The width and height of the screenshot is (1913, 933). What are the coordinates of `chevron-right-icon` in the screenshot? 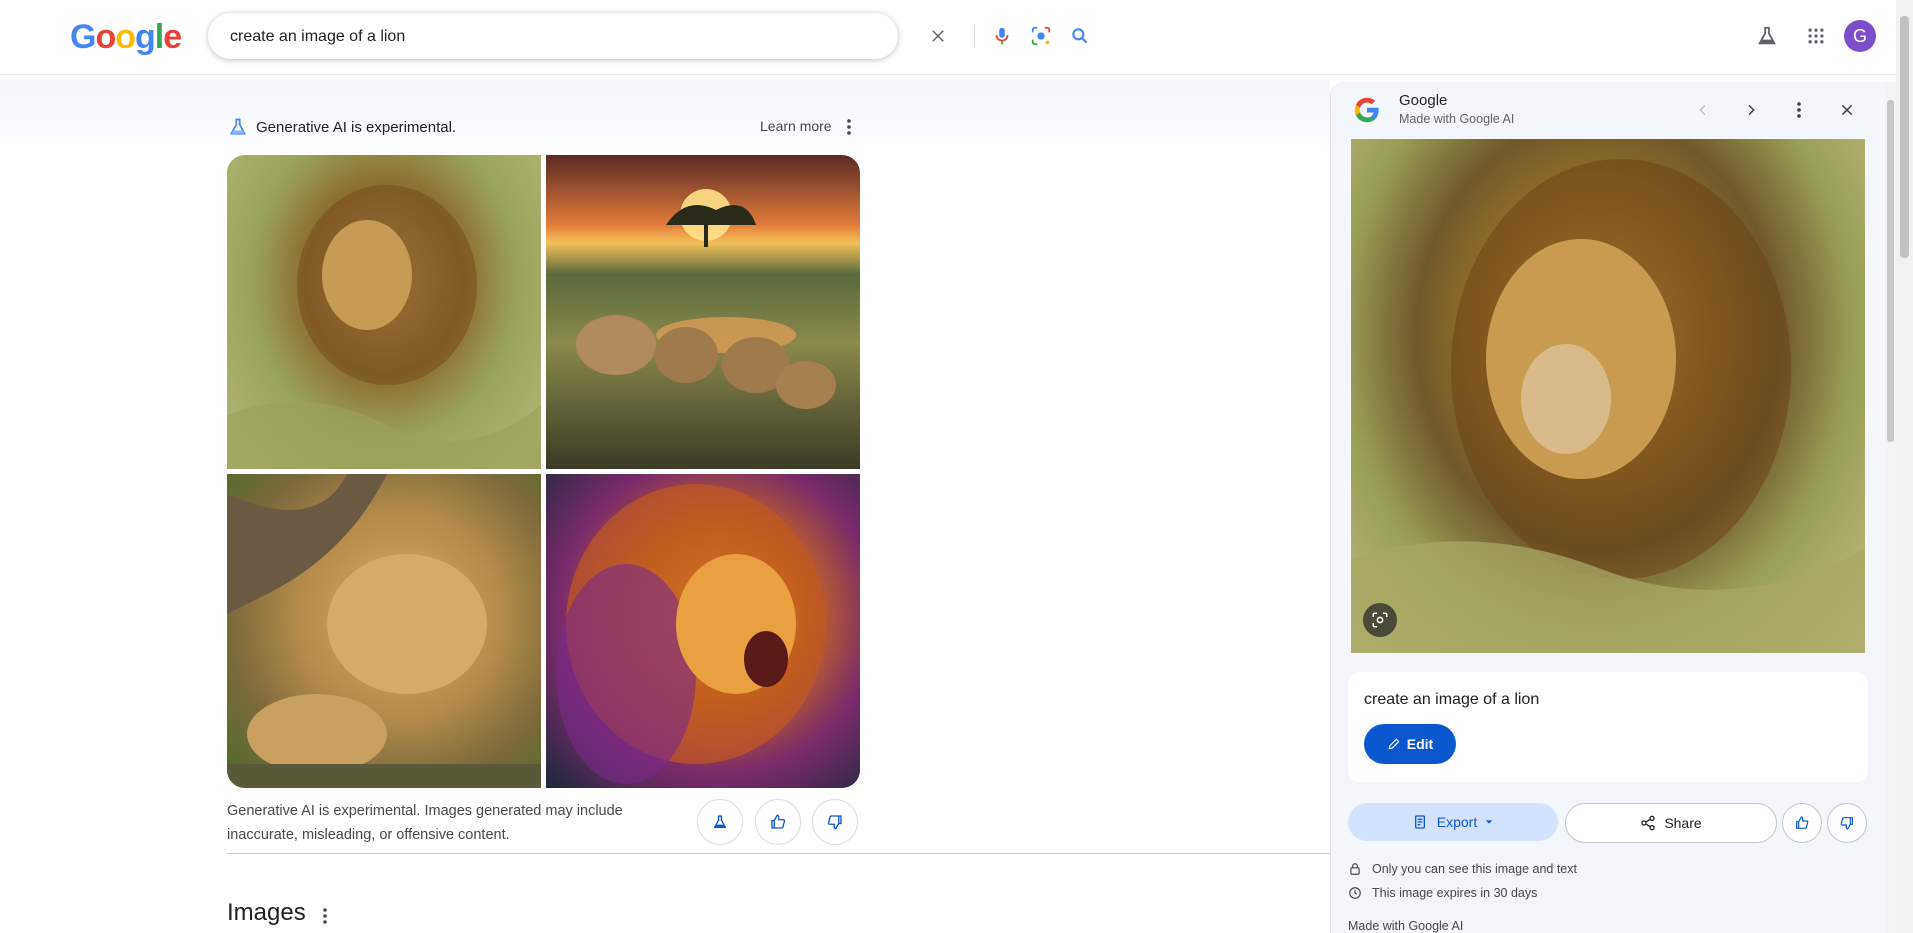 It's located at (1751, 110).